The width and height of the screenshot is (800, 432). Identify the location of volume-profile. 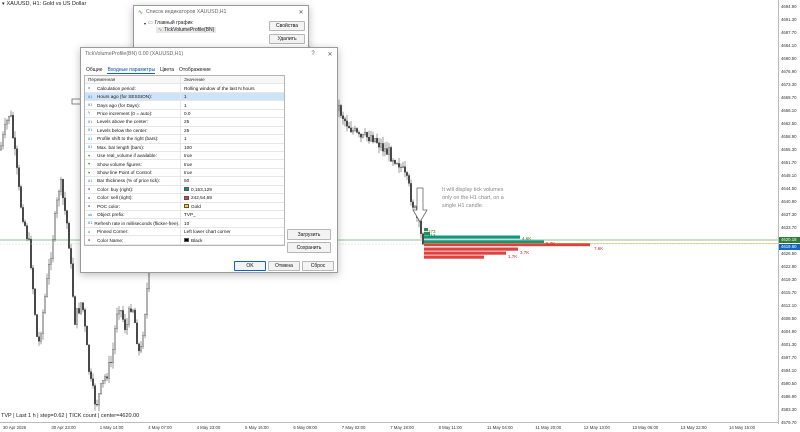
(601, 243).